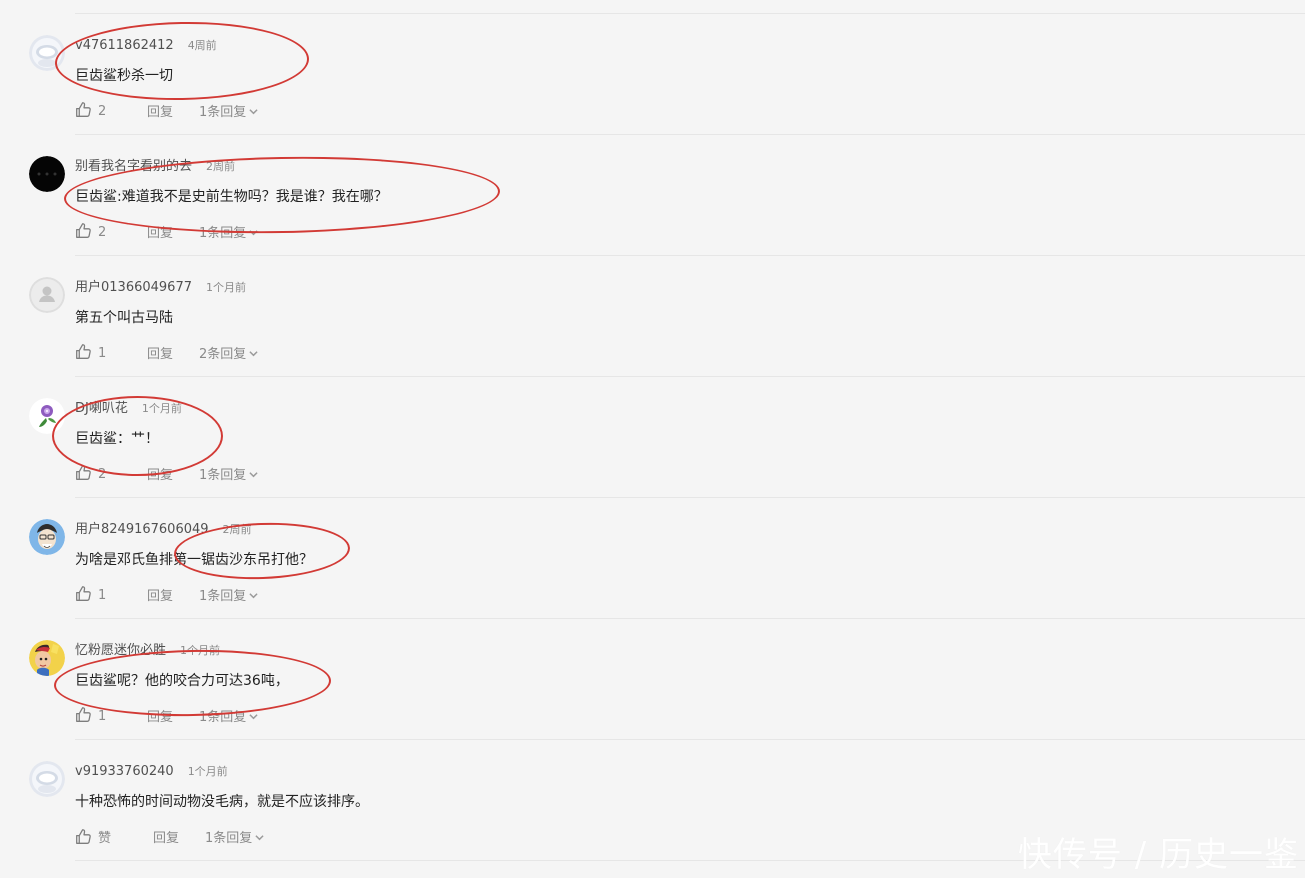  I want to click on comment-text: 巨齿鲨秒杀一切, so click(124, 76).